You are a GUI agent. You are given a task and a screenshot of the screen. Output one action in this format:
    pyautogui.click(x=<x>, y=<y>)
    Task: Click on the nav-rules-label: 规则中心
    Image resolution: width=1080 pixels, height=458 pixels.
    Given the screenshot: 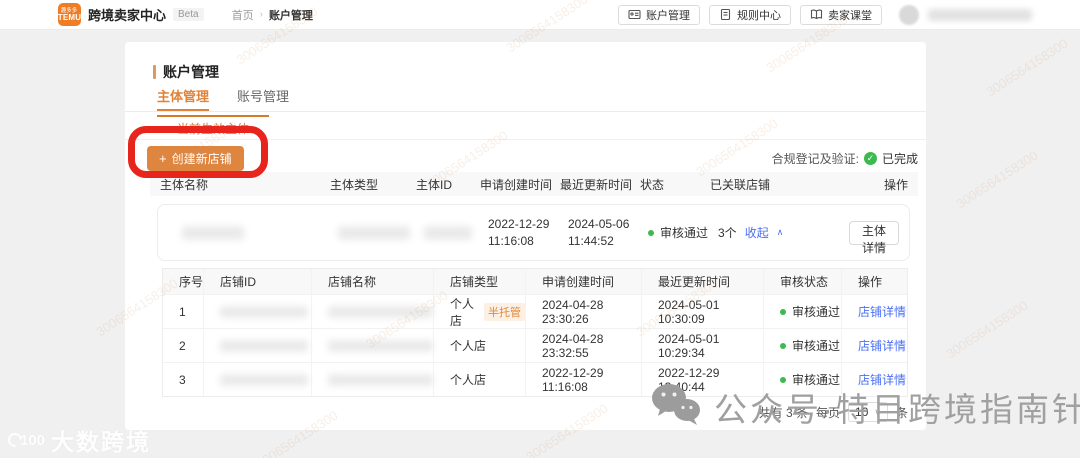 What is the action you would take?
    pyautogui.click(x=759, y=15)
    